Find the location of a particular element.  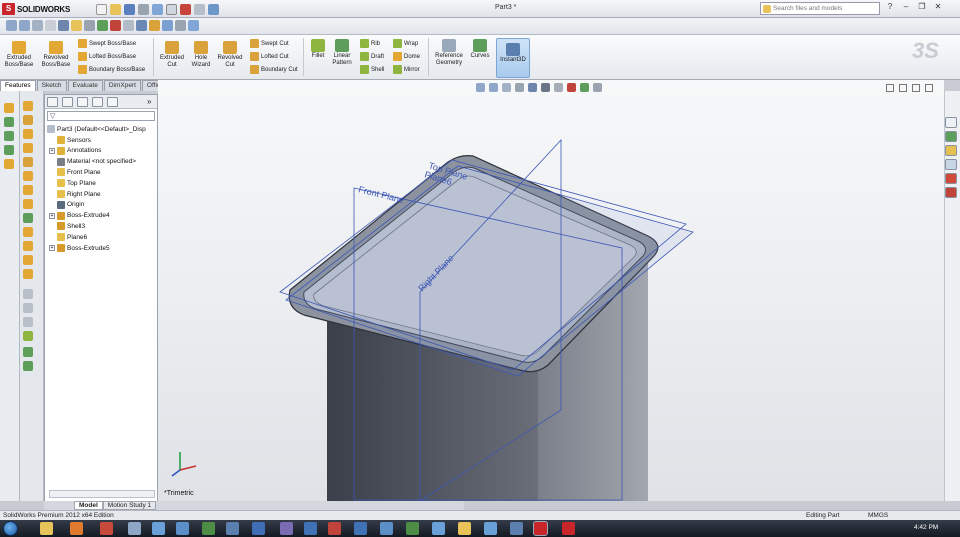

view-settings-icon is located at coordinates (597, 87).